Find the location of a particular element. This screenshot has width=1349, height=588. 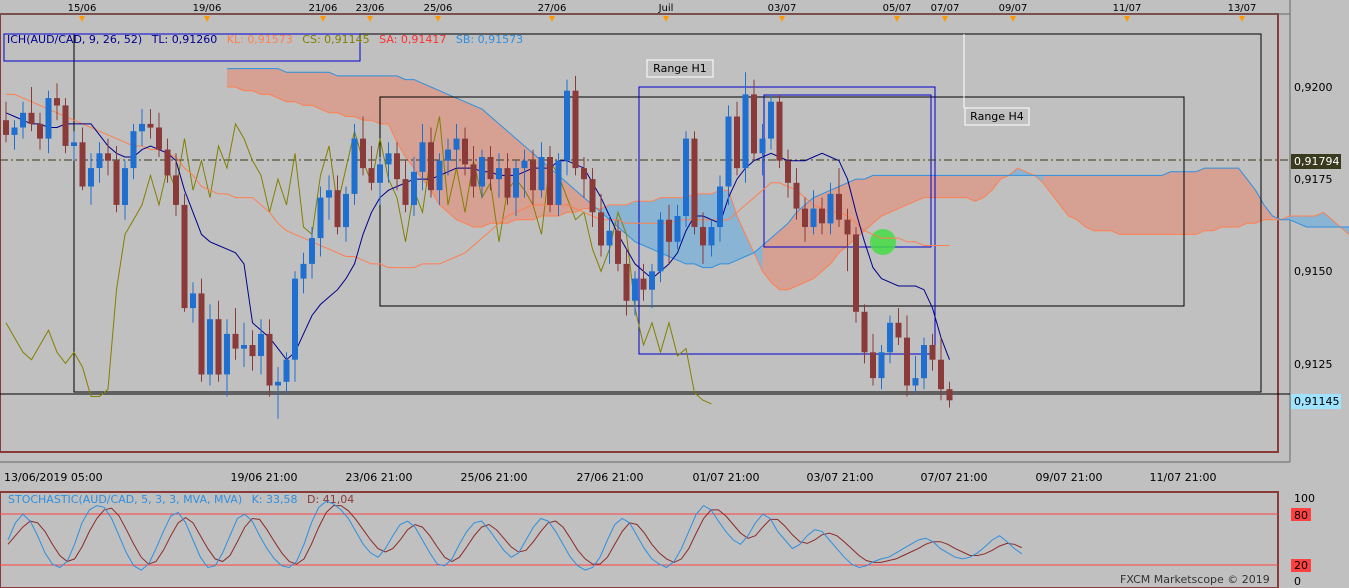

annotation-range-h1: Range H1 is located at coordinates (680, 68).